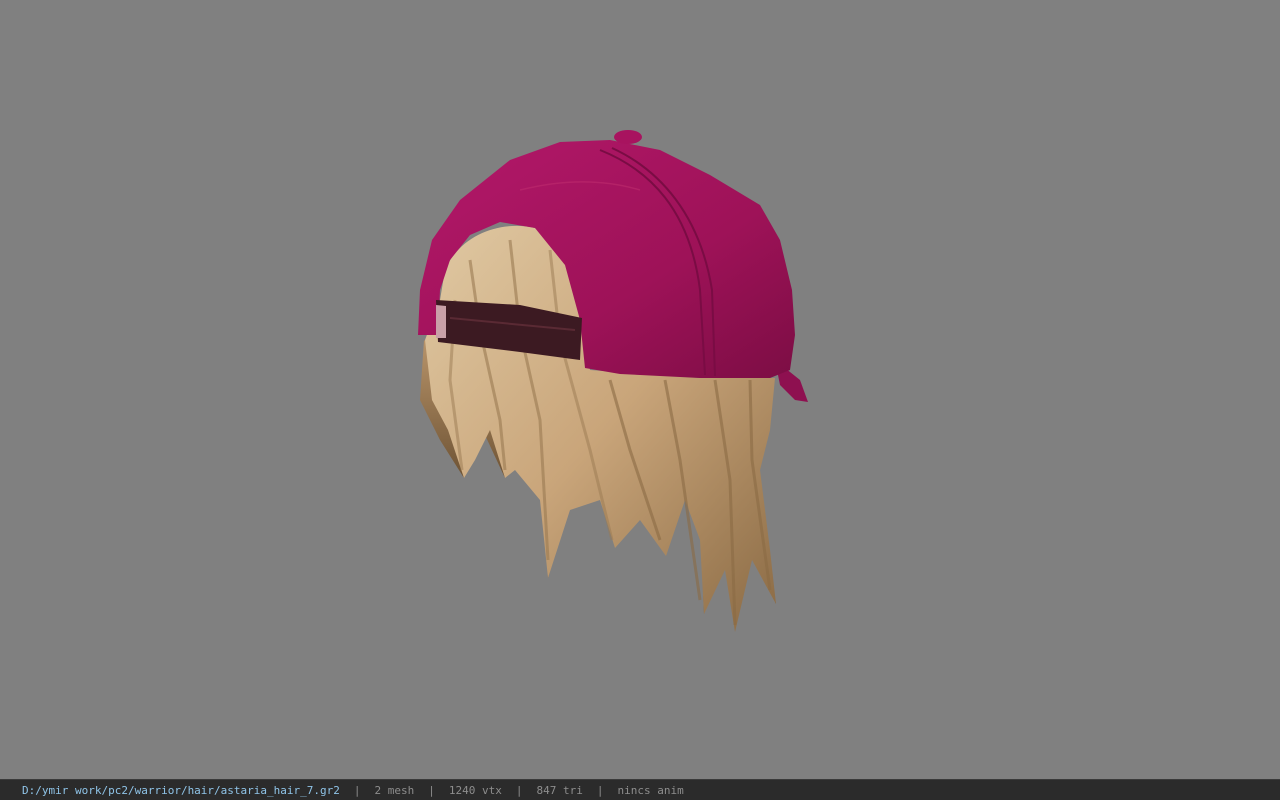 This screenshot has height=800, width=1280. Describe the element at coordinates (394, 790) in the screenshot. I see `mesh-count-label: 2 mesh` at that location.